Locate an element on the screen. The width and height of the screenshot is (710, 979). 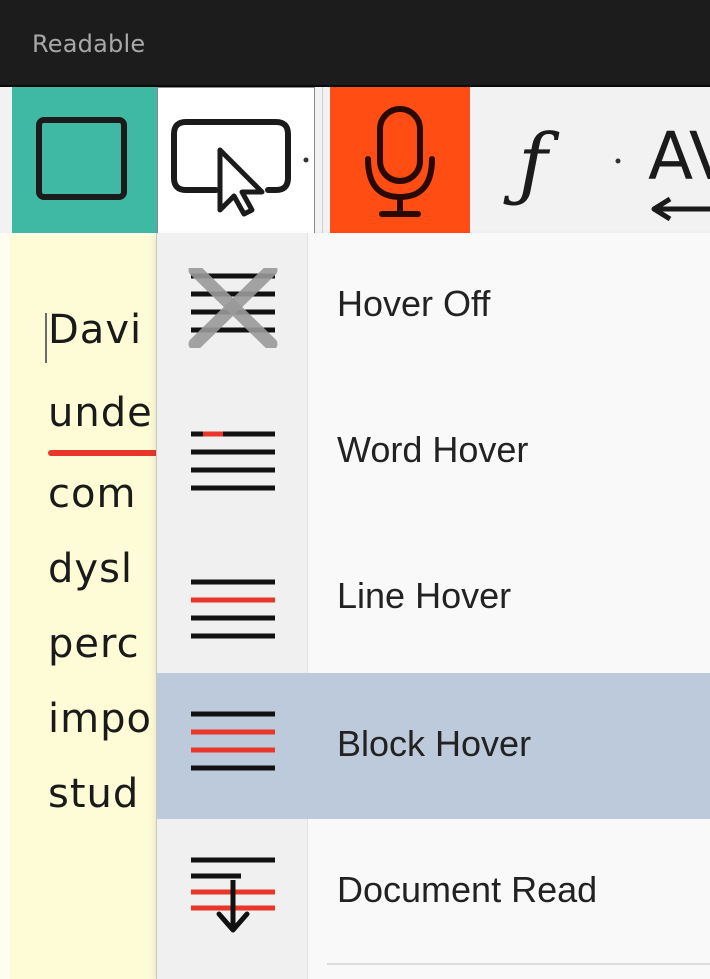
svg-text: ƒ is located at coordinates (531, 163).